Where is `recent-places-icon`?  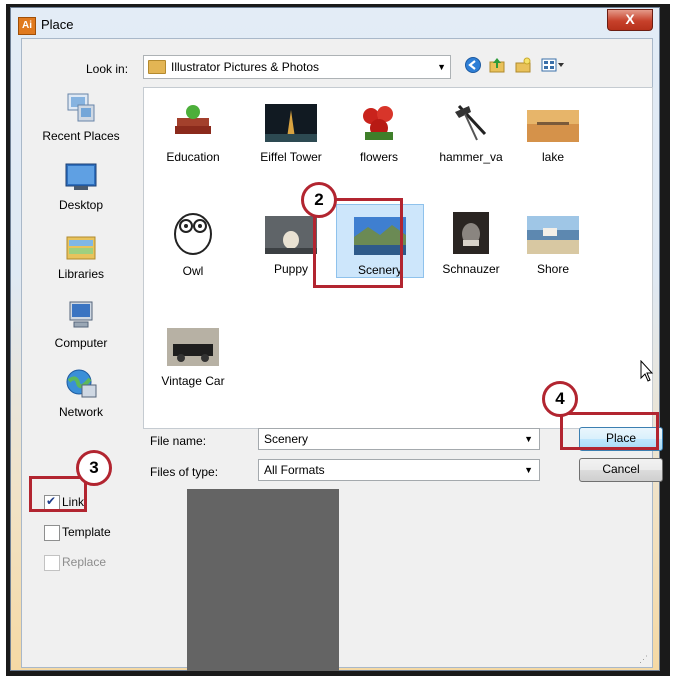
recent-places-icon is located at coordinates (81, 108).